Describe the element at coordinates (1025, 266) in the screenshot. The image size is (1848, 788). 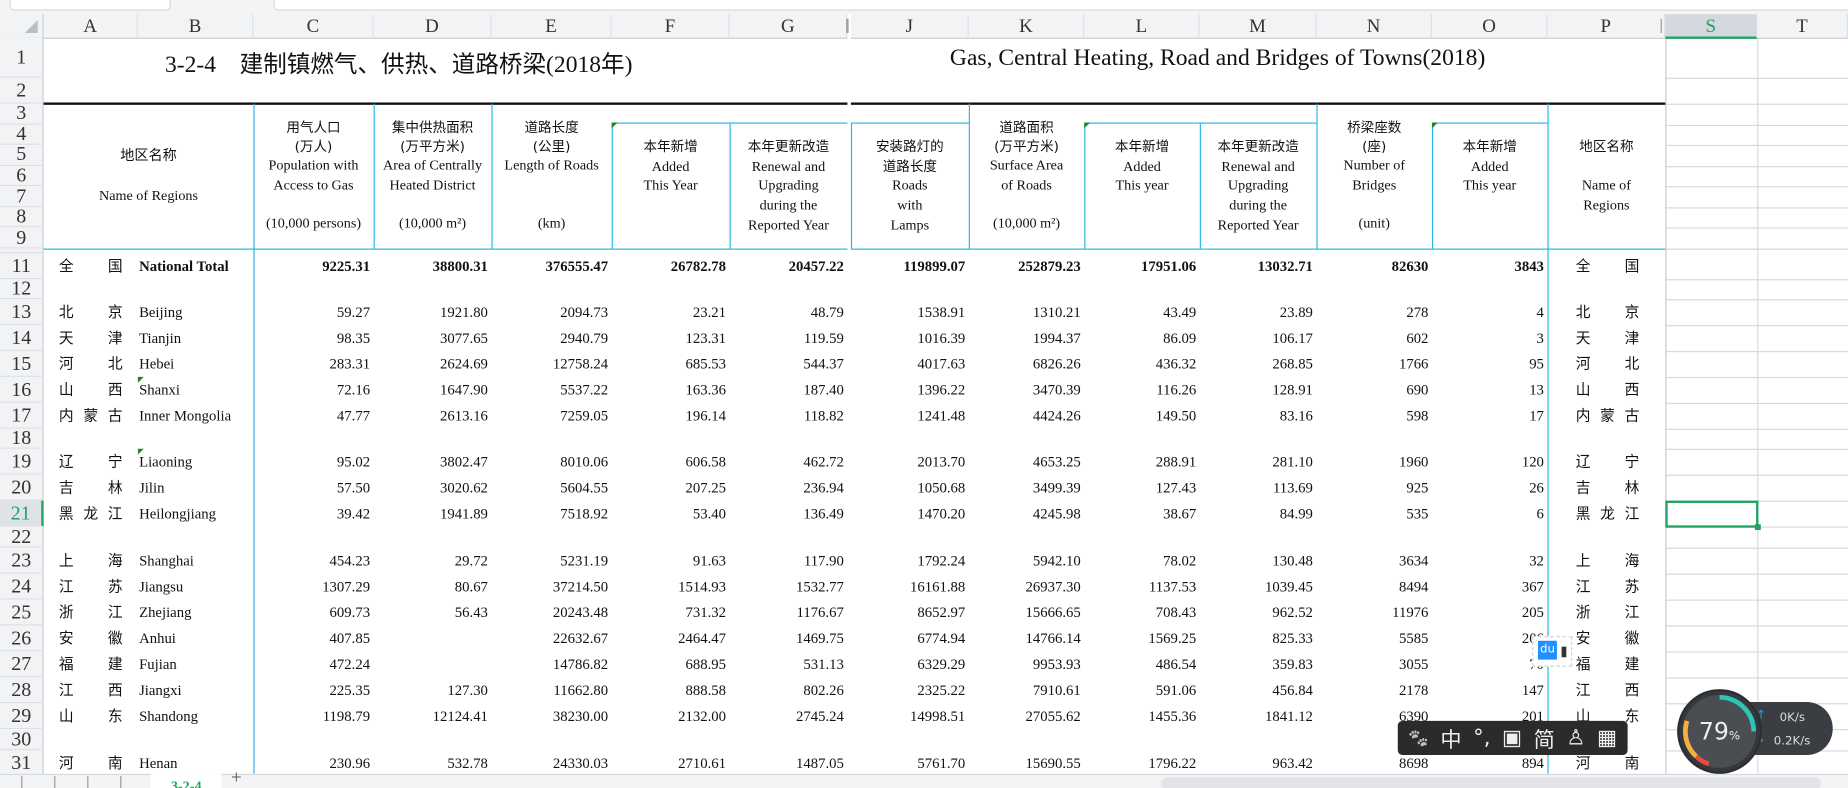
I see `value-cell-k: 252879.23` at that location.